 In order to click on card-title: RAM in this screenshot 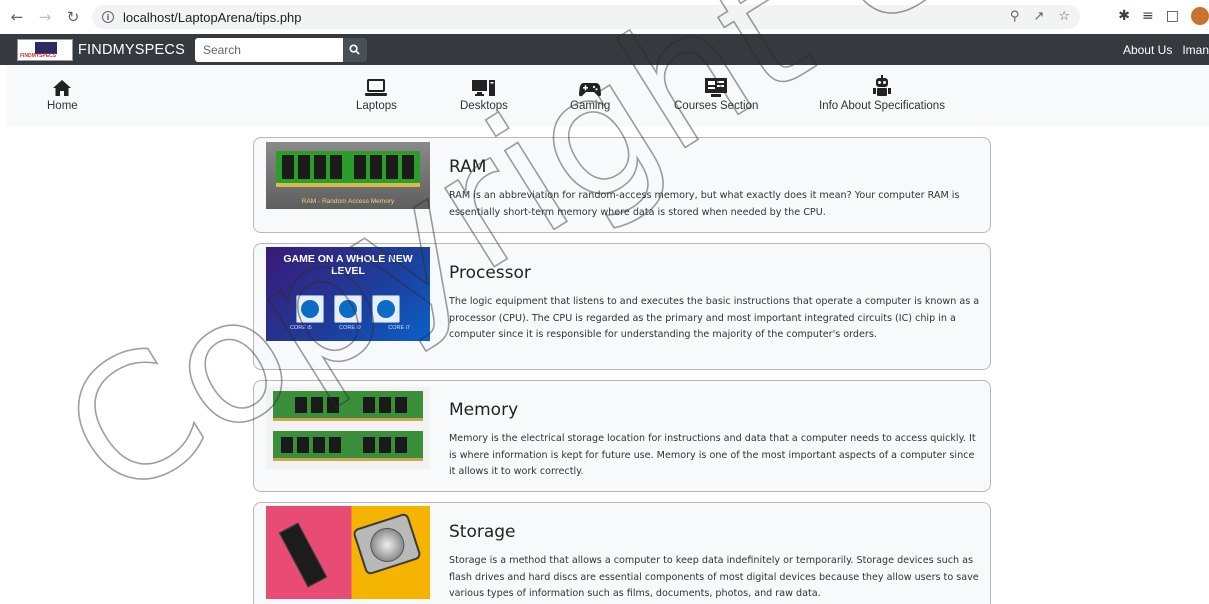, I will do `click(468, 167)`.